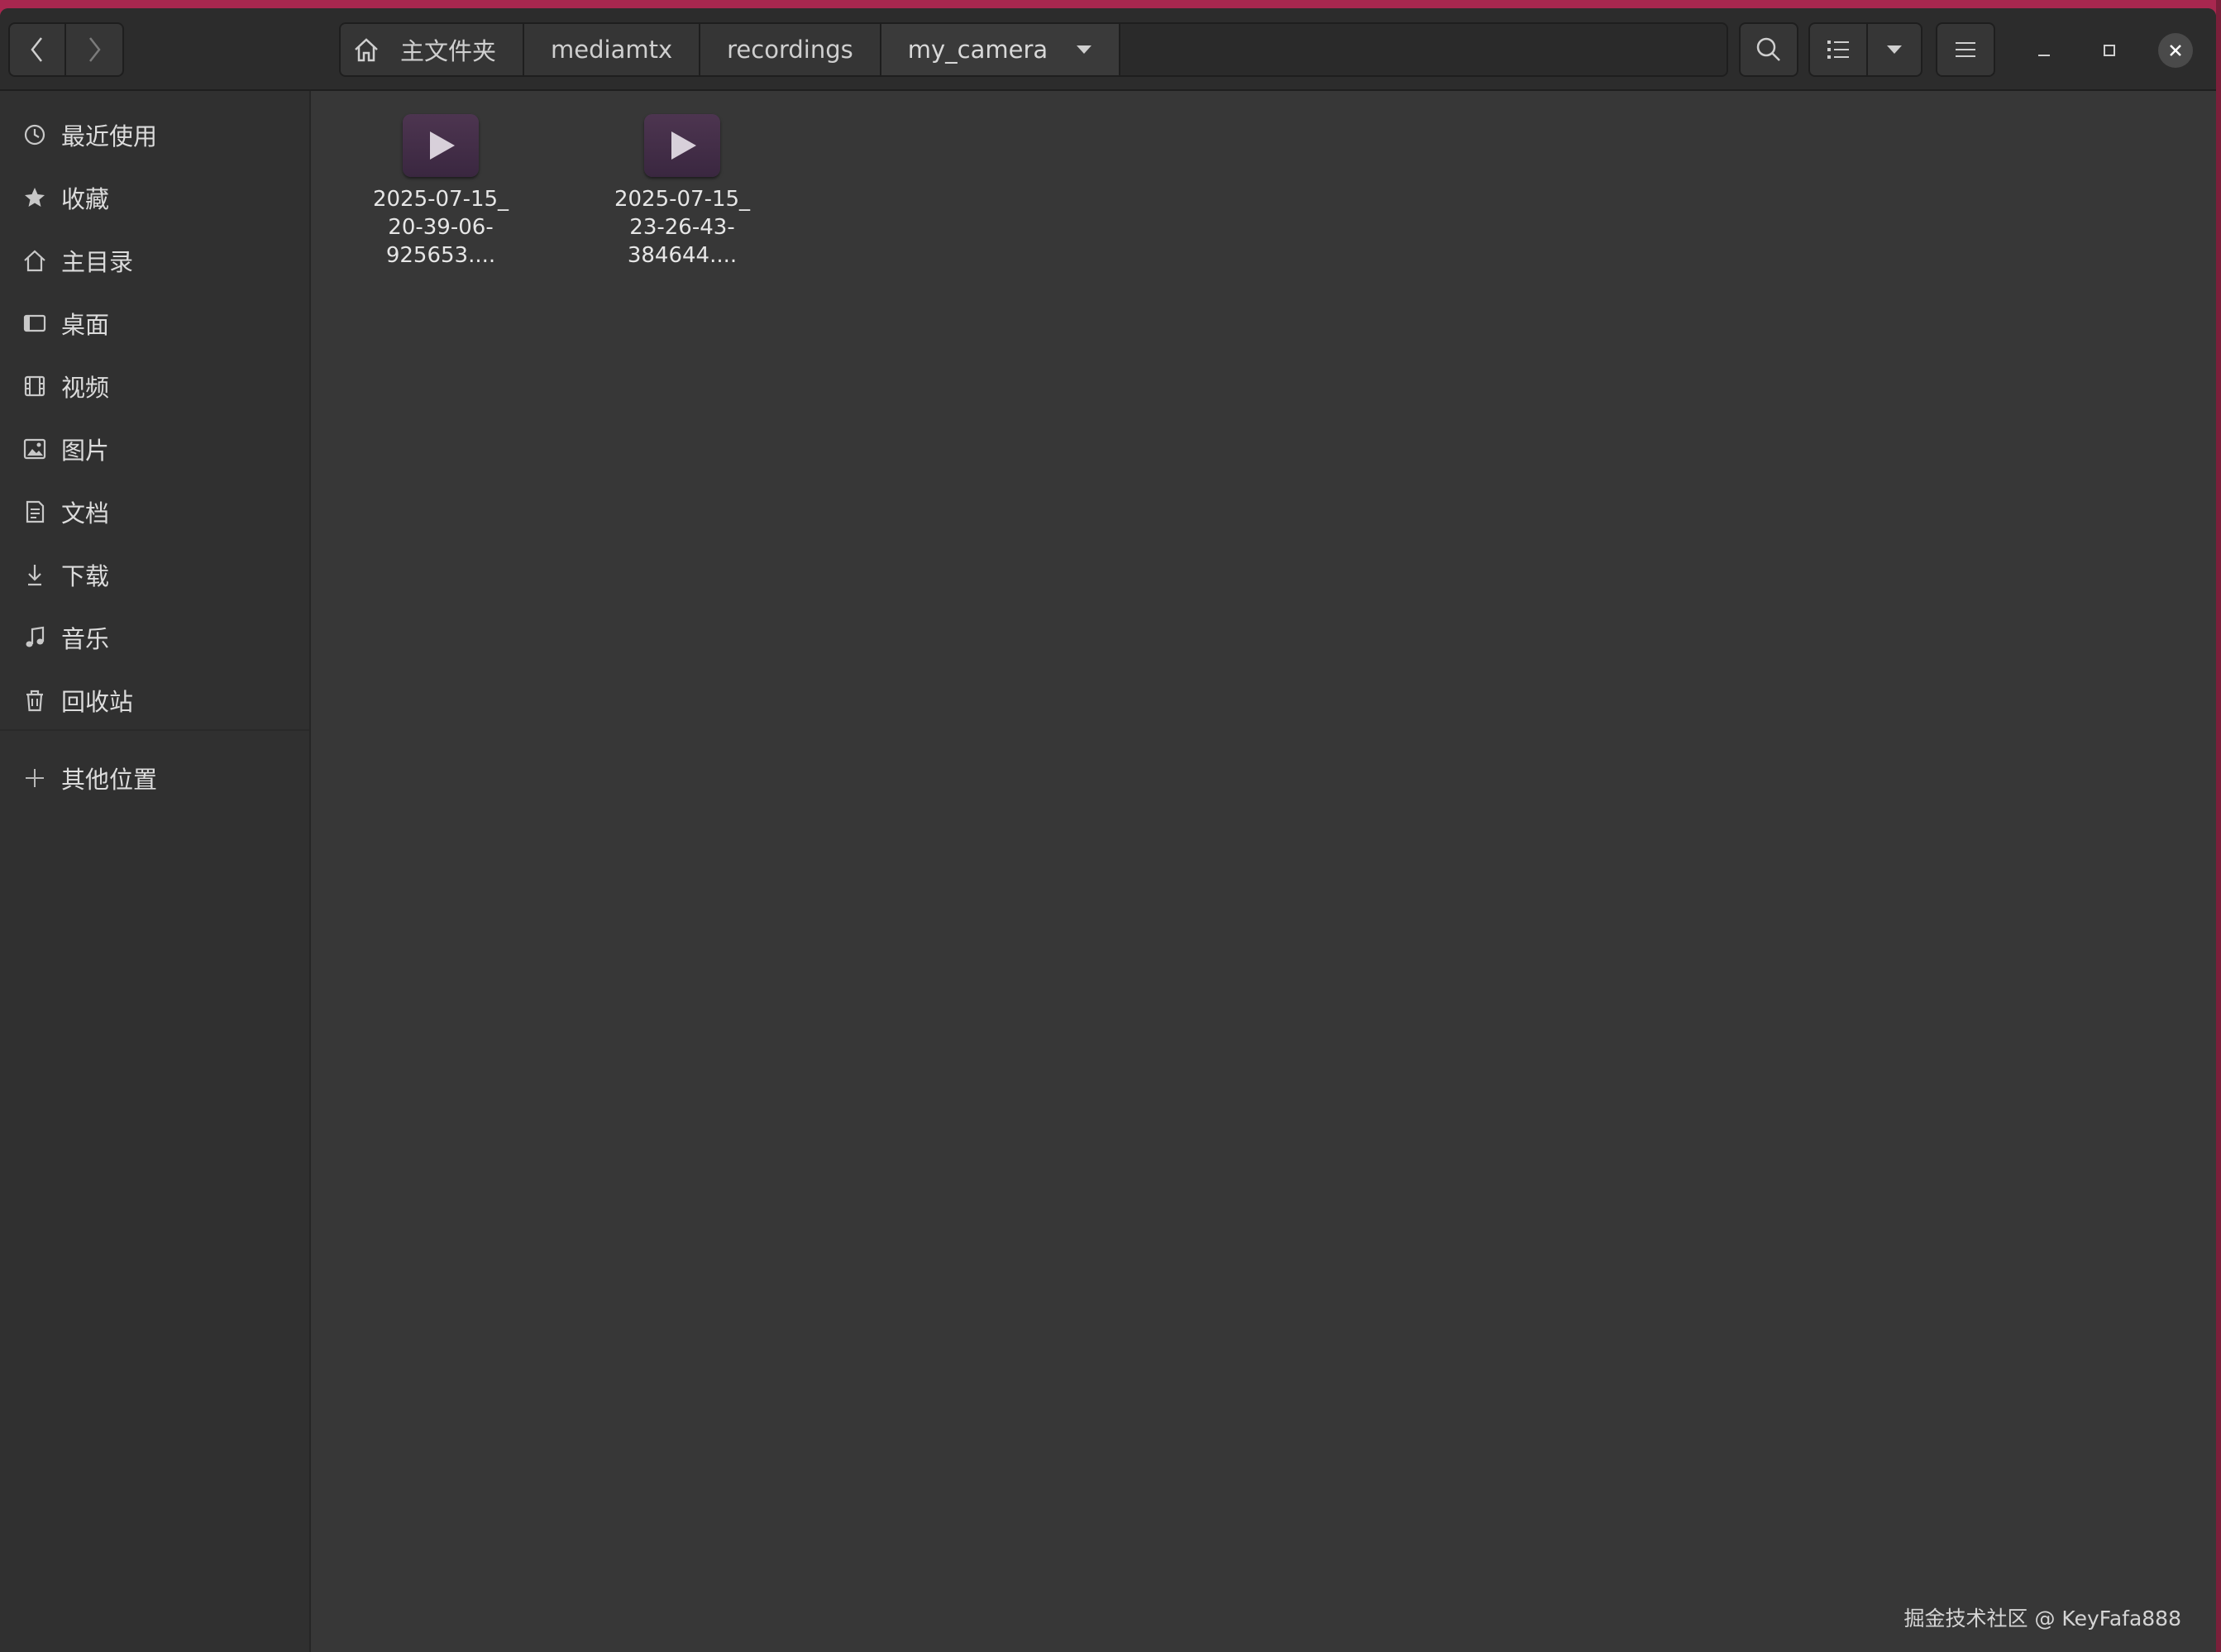 This screenshot has width=2221, height=1652. I want to click on main-menu-button, so click(1965, 50).